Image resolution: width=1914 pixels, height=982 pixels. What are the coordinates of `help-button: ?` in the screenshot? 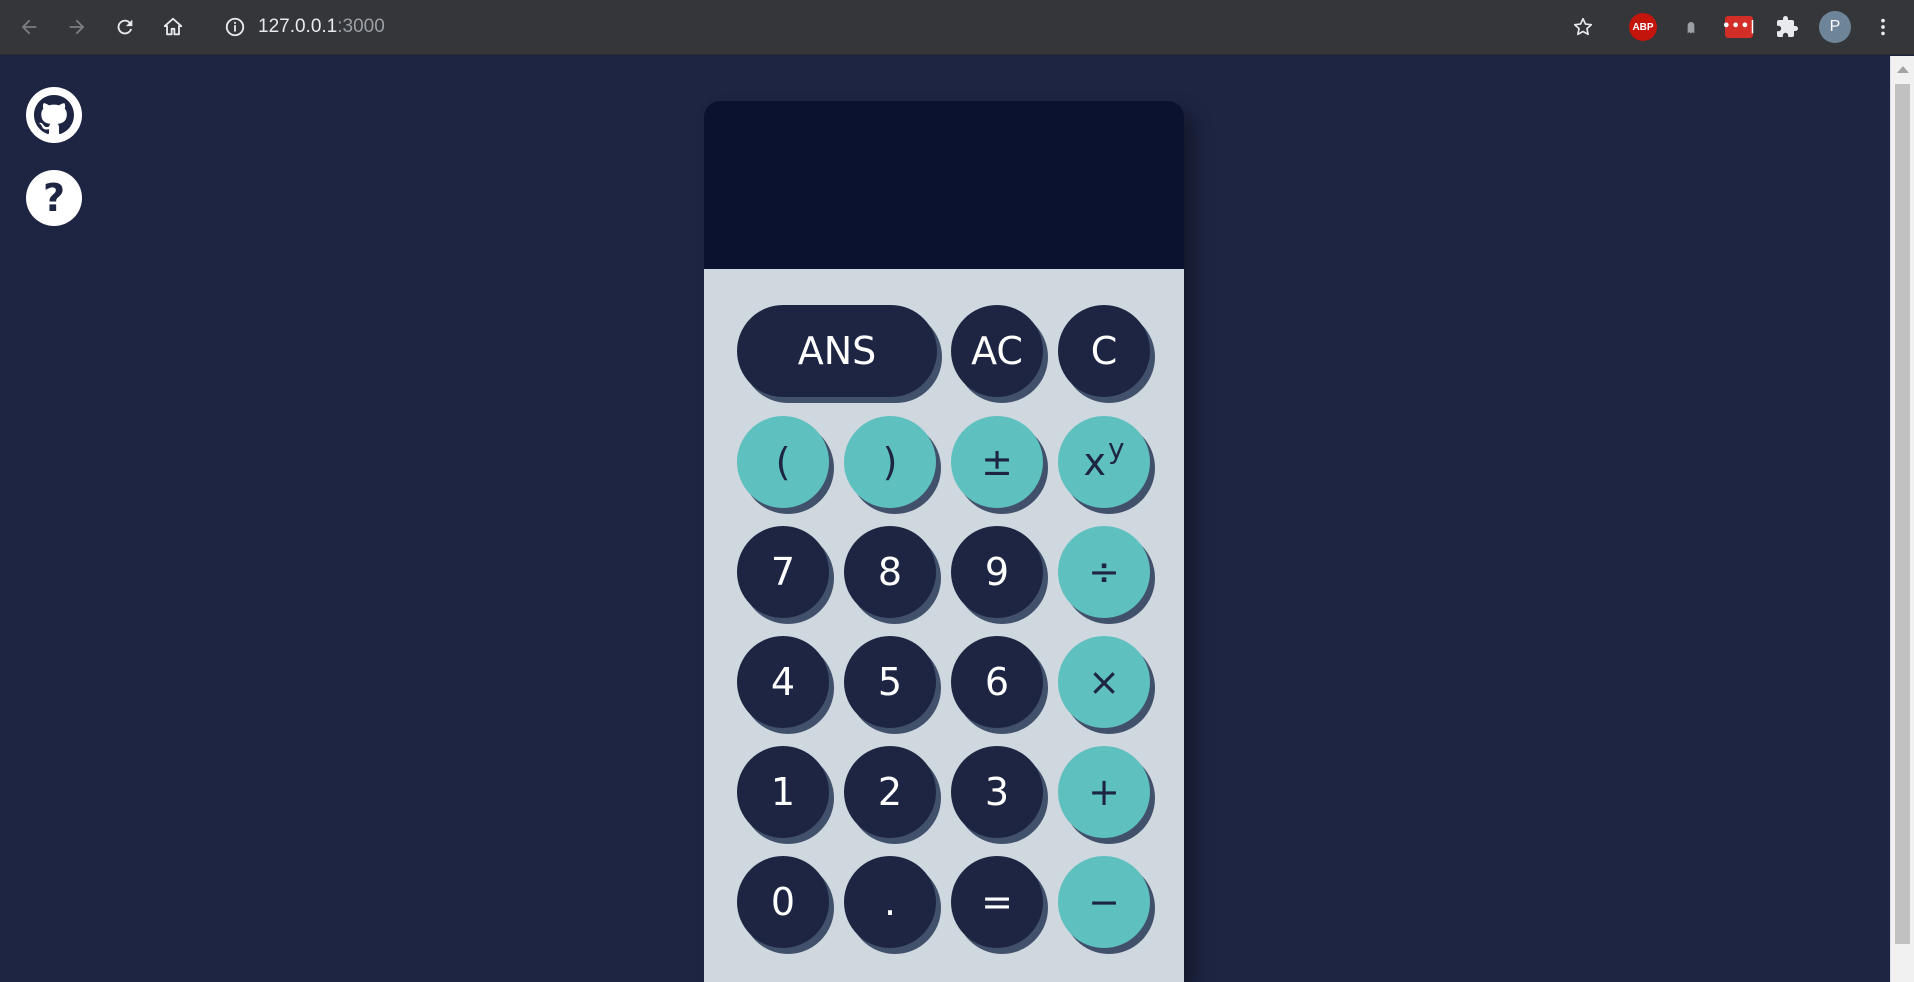 It's located at (54, 198).